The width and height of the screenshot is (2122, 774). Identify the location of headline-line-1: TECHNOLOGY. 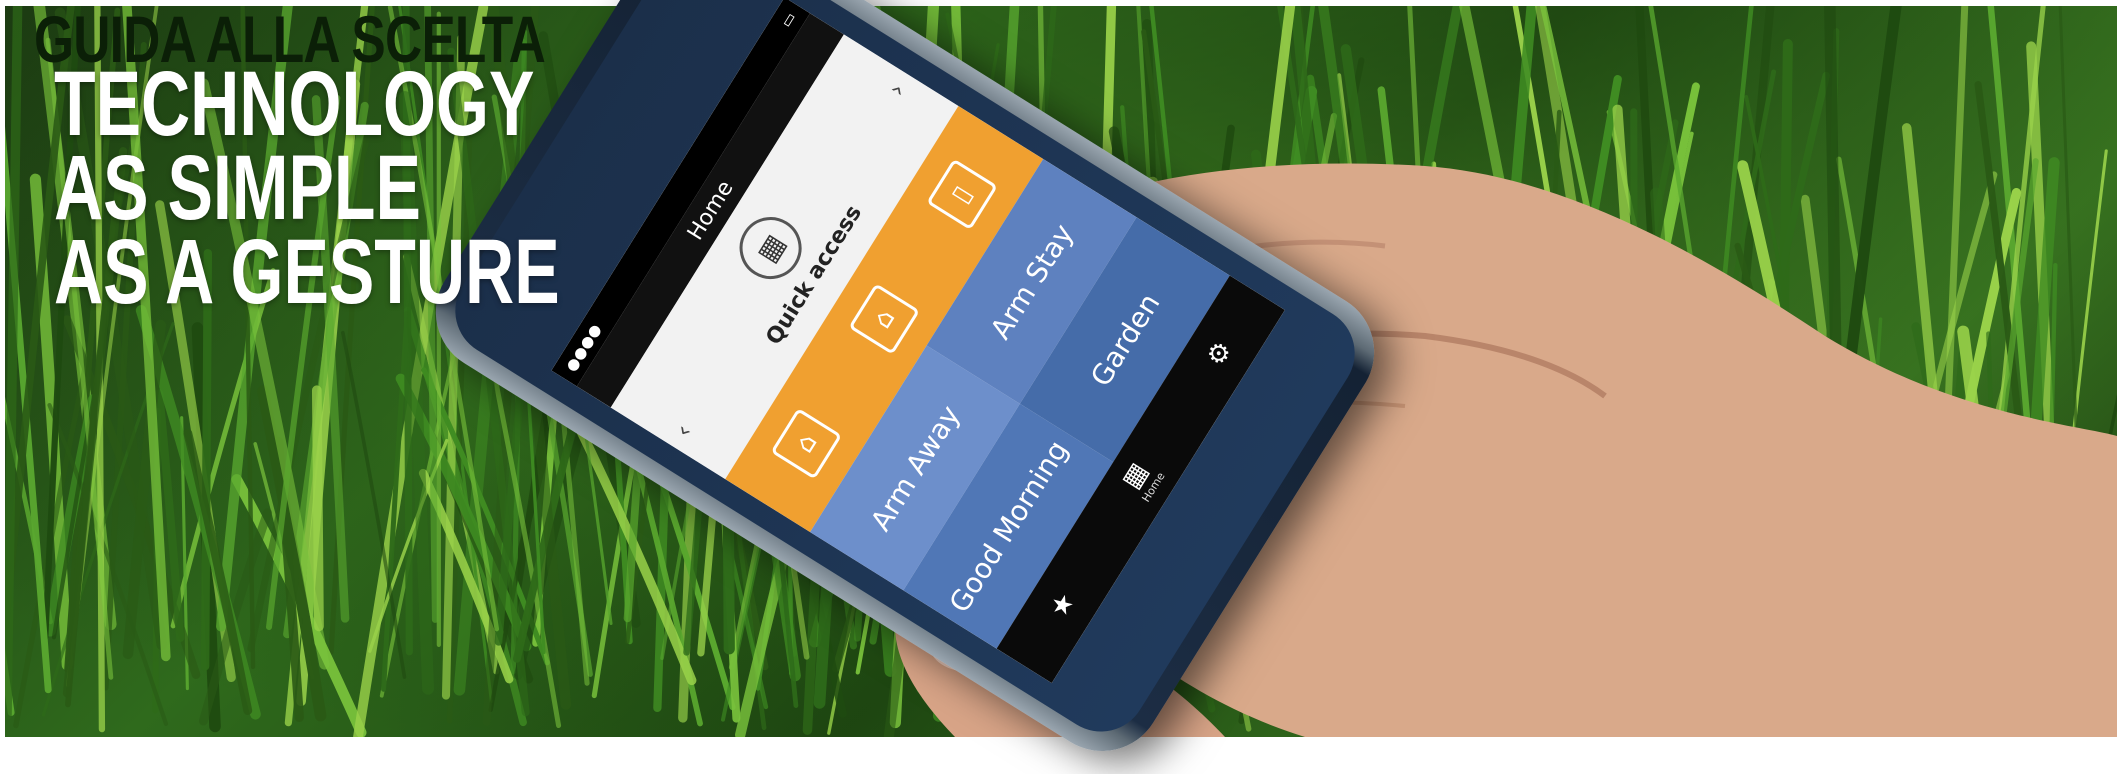
(294, 104).